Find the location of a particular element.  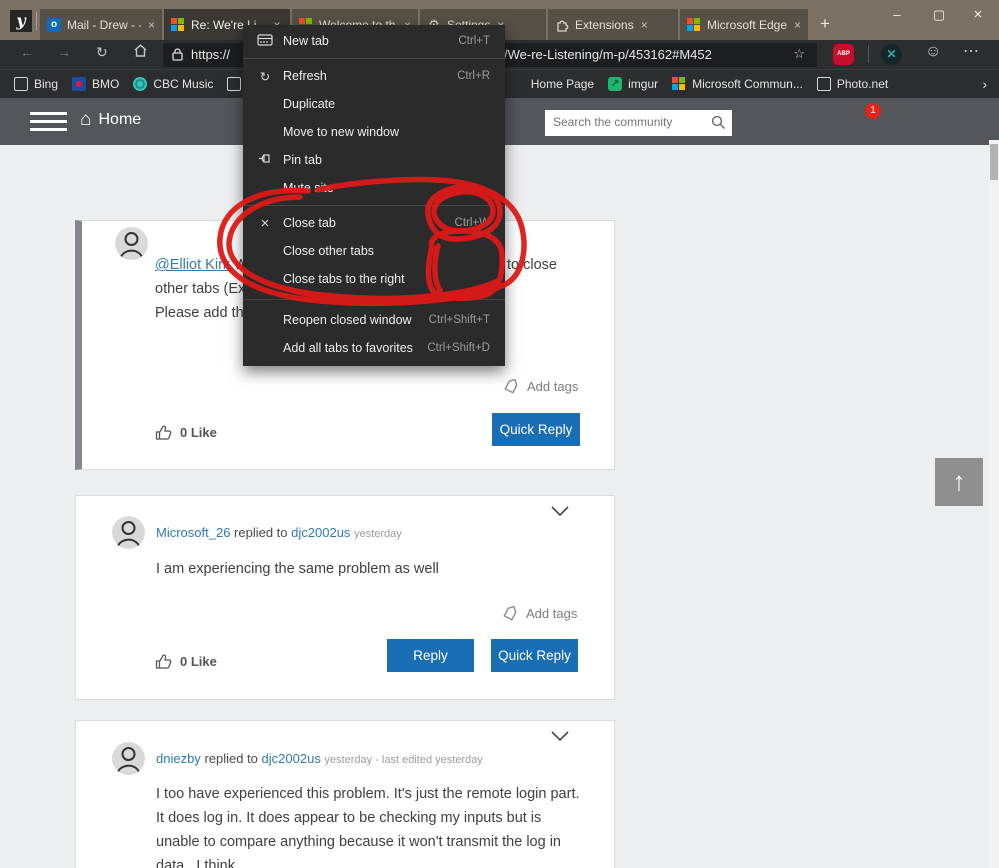

forward-icon: → is located at coordinates (64, 52).